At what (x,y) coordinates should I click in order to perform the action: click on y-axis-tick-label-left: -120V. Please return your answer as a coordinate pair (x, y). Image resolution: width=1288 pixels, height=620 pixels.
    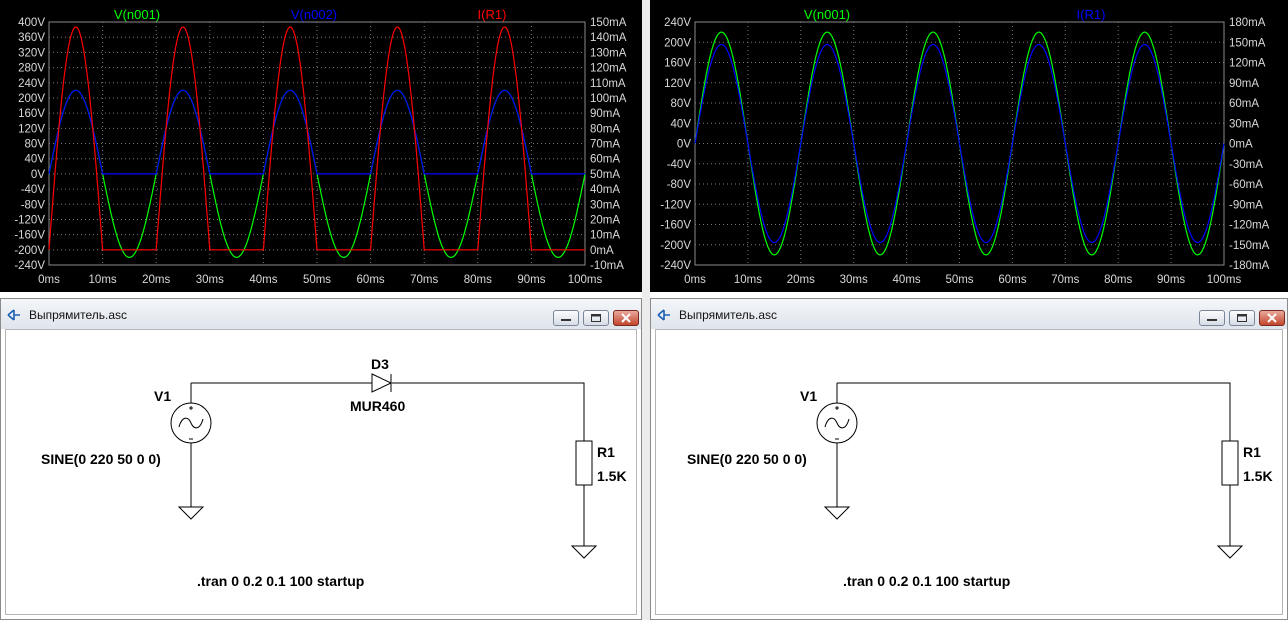
    Looking at the image, I should click on (675, 205).